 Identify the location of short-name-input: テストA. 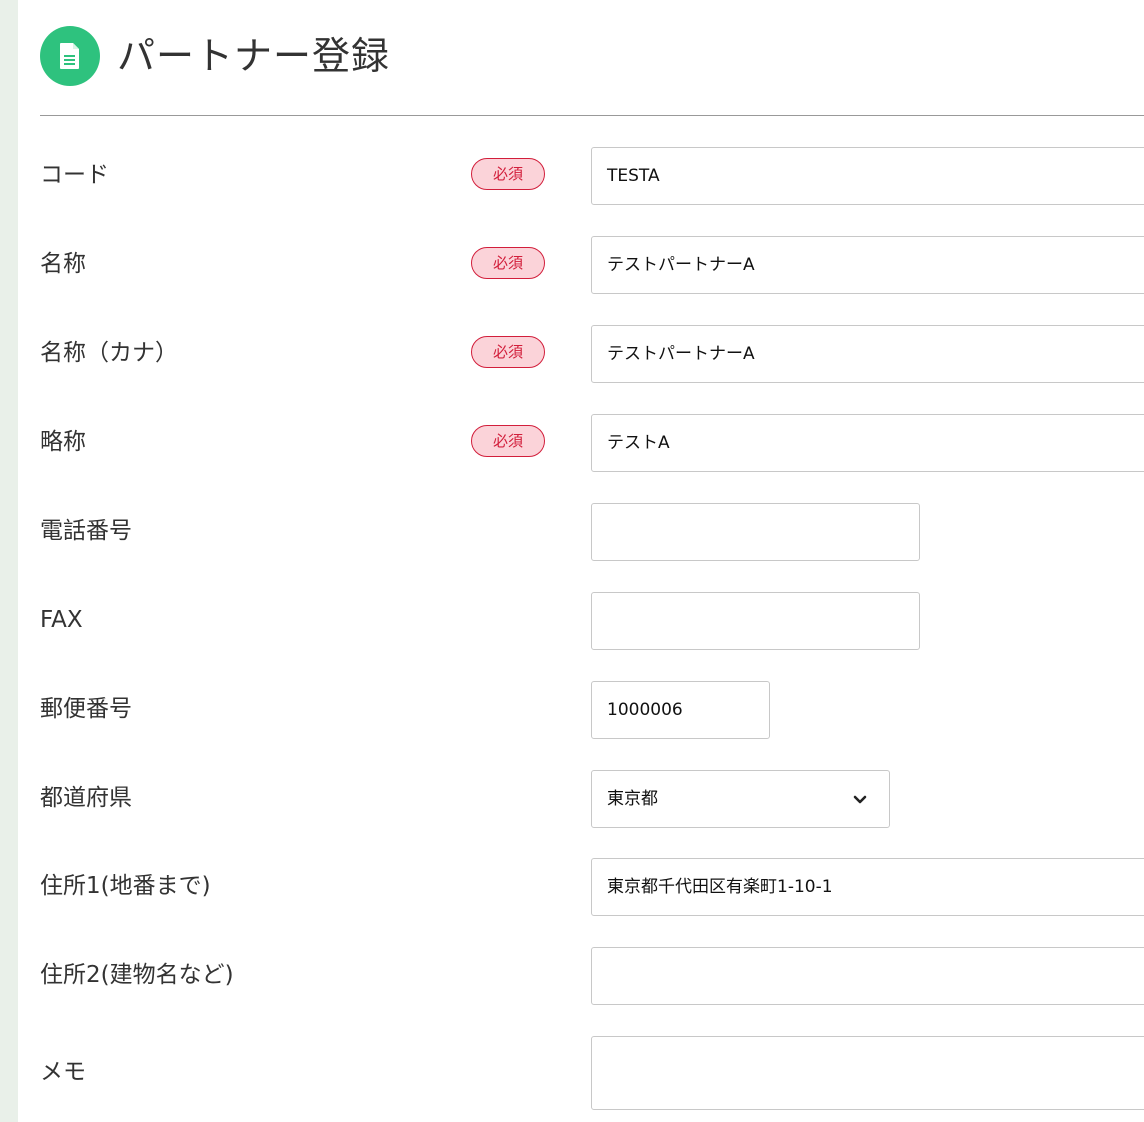
(867, 443).